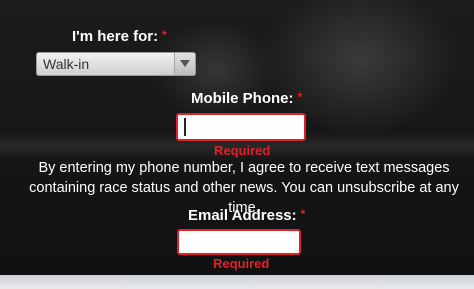  I want to click on email-address-input, so click(239, 242).